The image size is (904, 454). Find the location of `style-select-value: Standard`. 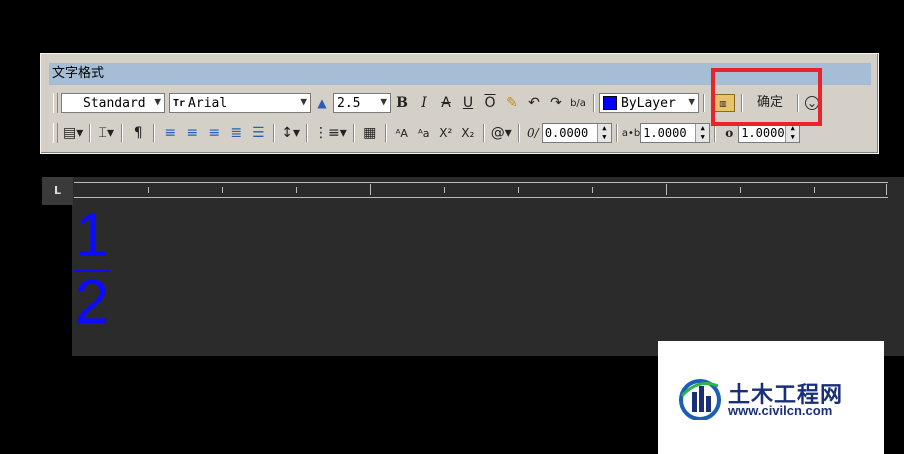

style-select-value: Standard is located at coordinates (114, 103).